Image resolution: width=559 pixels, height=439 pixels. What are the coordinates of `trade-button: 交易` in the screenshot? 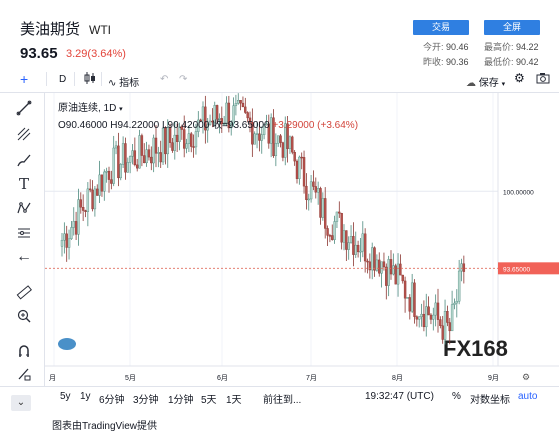 It's located at (441, 27).